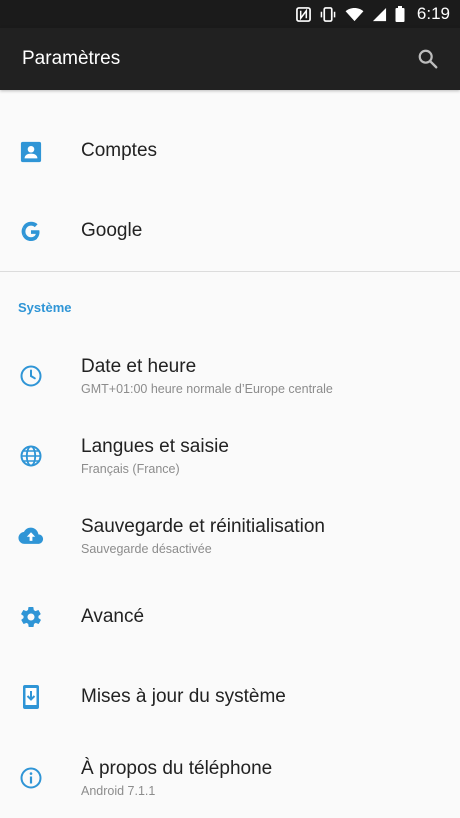  Describe the element at coordinates (230, 271) in the screenshot. I see `divider` at that location.